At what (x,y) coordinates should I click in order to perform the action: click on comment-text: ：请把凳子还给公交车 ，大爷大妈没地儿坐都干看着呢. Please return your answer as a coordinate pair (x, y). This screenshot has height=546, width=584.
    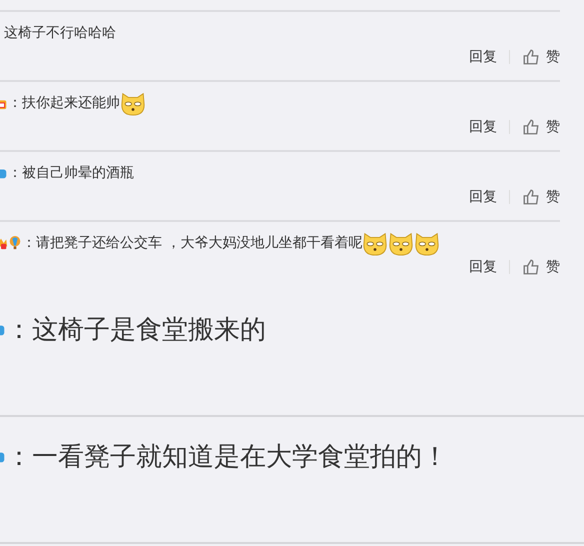
    Looking at the image, I should click on (192, 243).